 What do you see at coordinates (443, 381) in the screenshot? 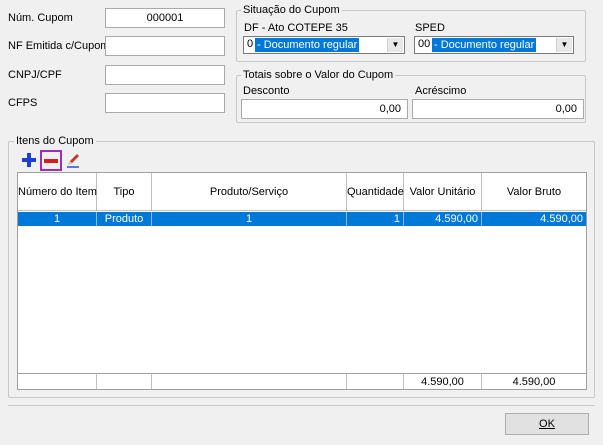
I see `total-valor-unitario: 4.590,00` at bounding box center [443, 381].